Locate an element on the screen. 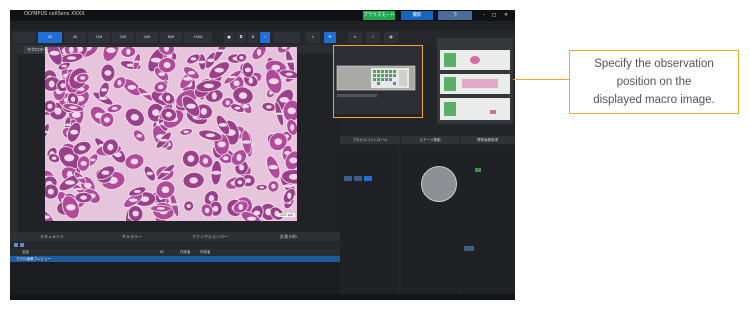 This screenshot has height=309, width=750. start-button is located at coordinates (469, 248).